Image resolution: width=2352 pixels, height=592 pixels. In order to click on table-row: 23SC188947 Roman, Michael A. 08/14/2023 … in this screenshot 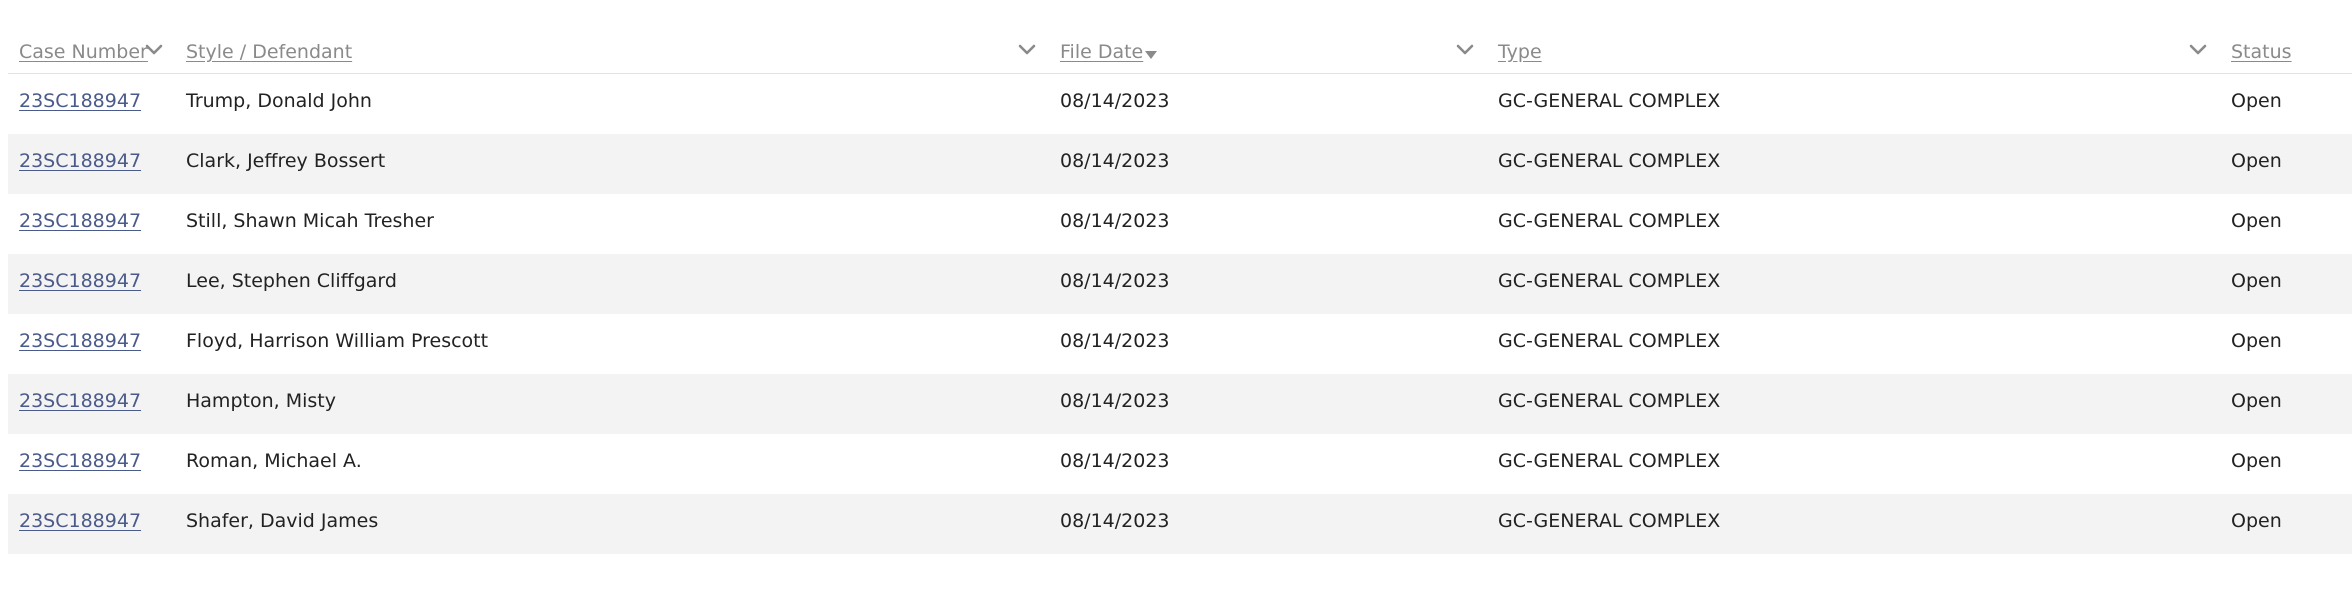, I will do `click(1180, 464)`.